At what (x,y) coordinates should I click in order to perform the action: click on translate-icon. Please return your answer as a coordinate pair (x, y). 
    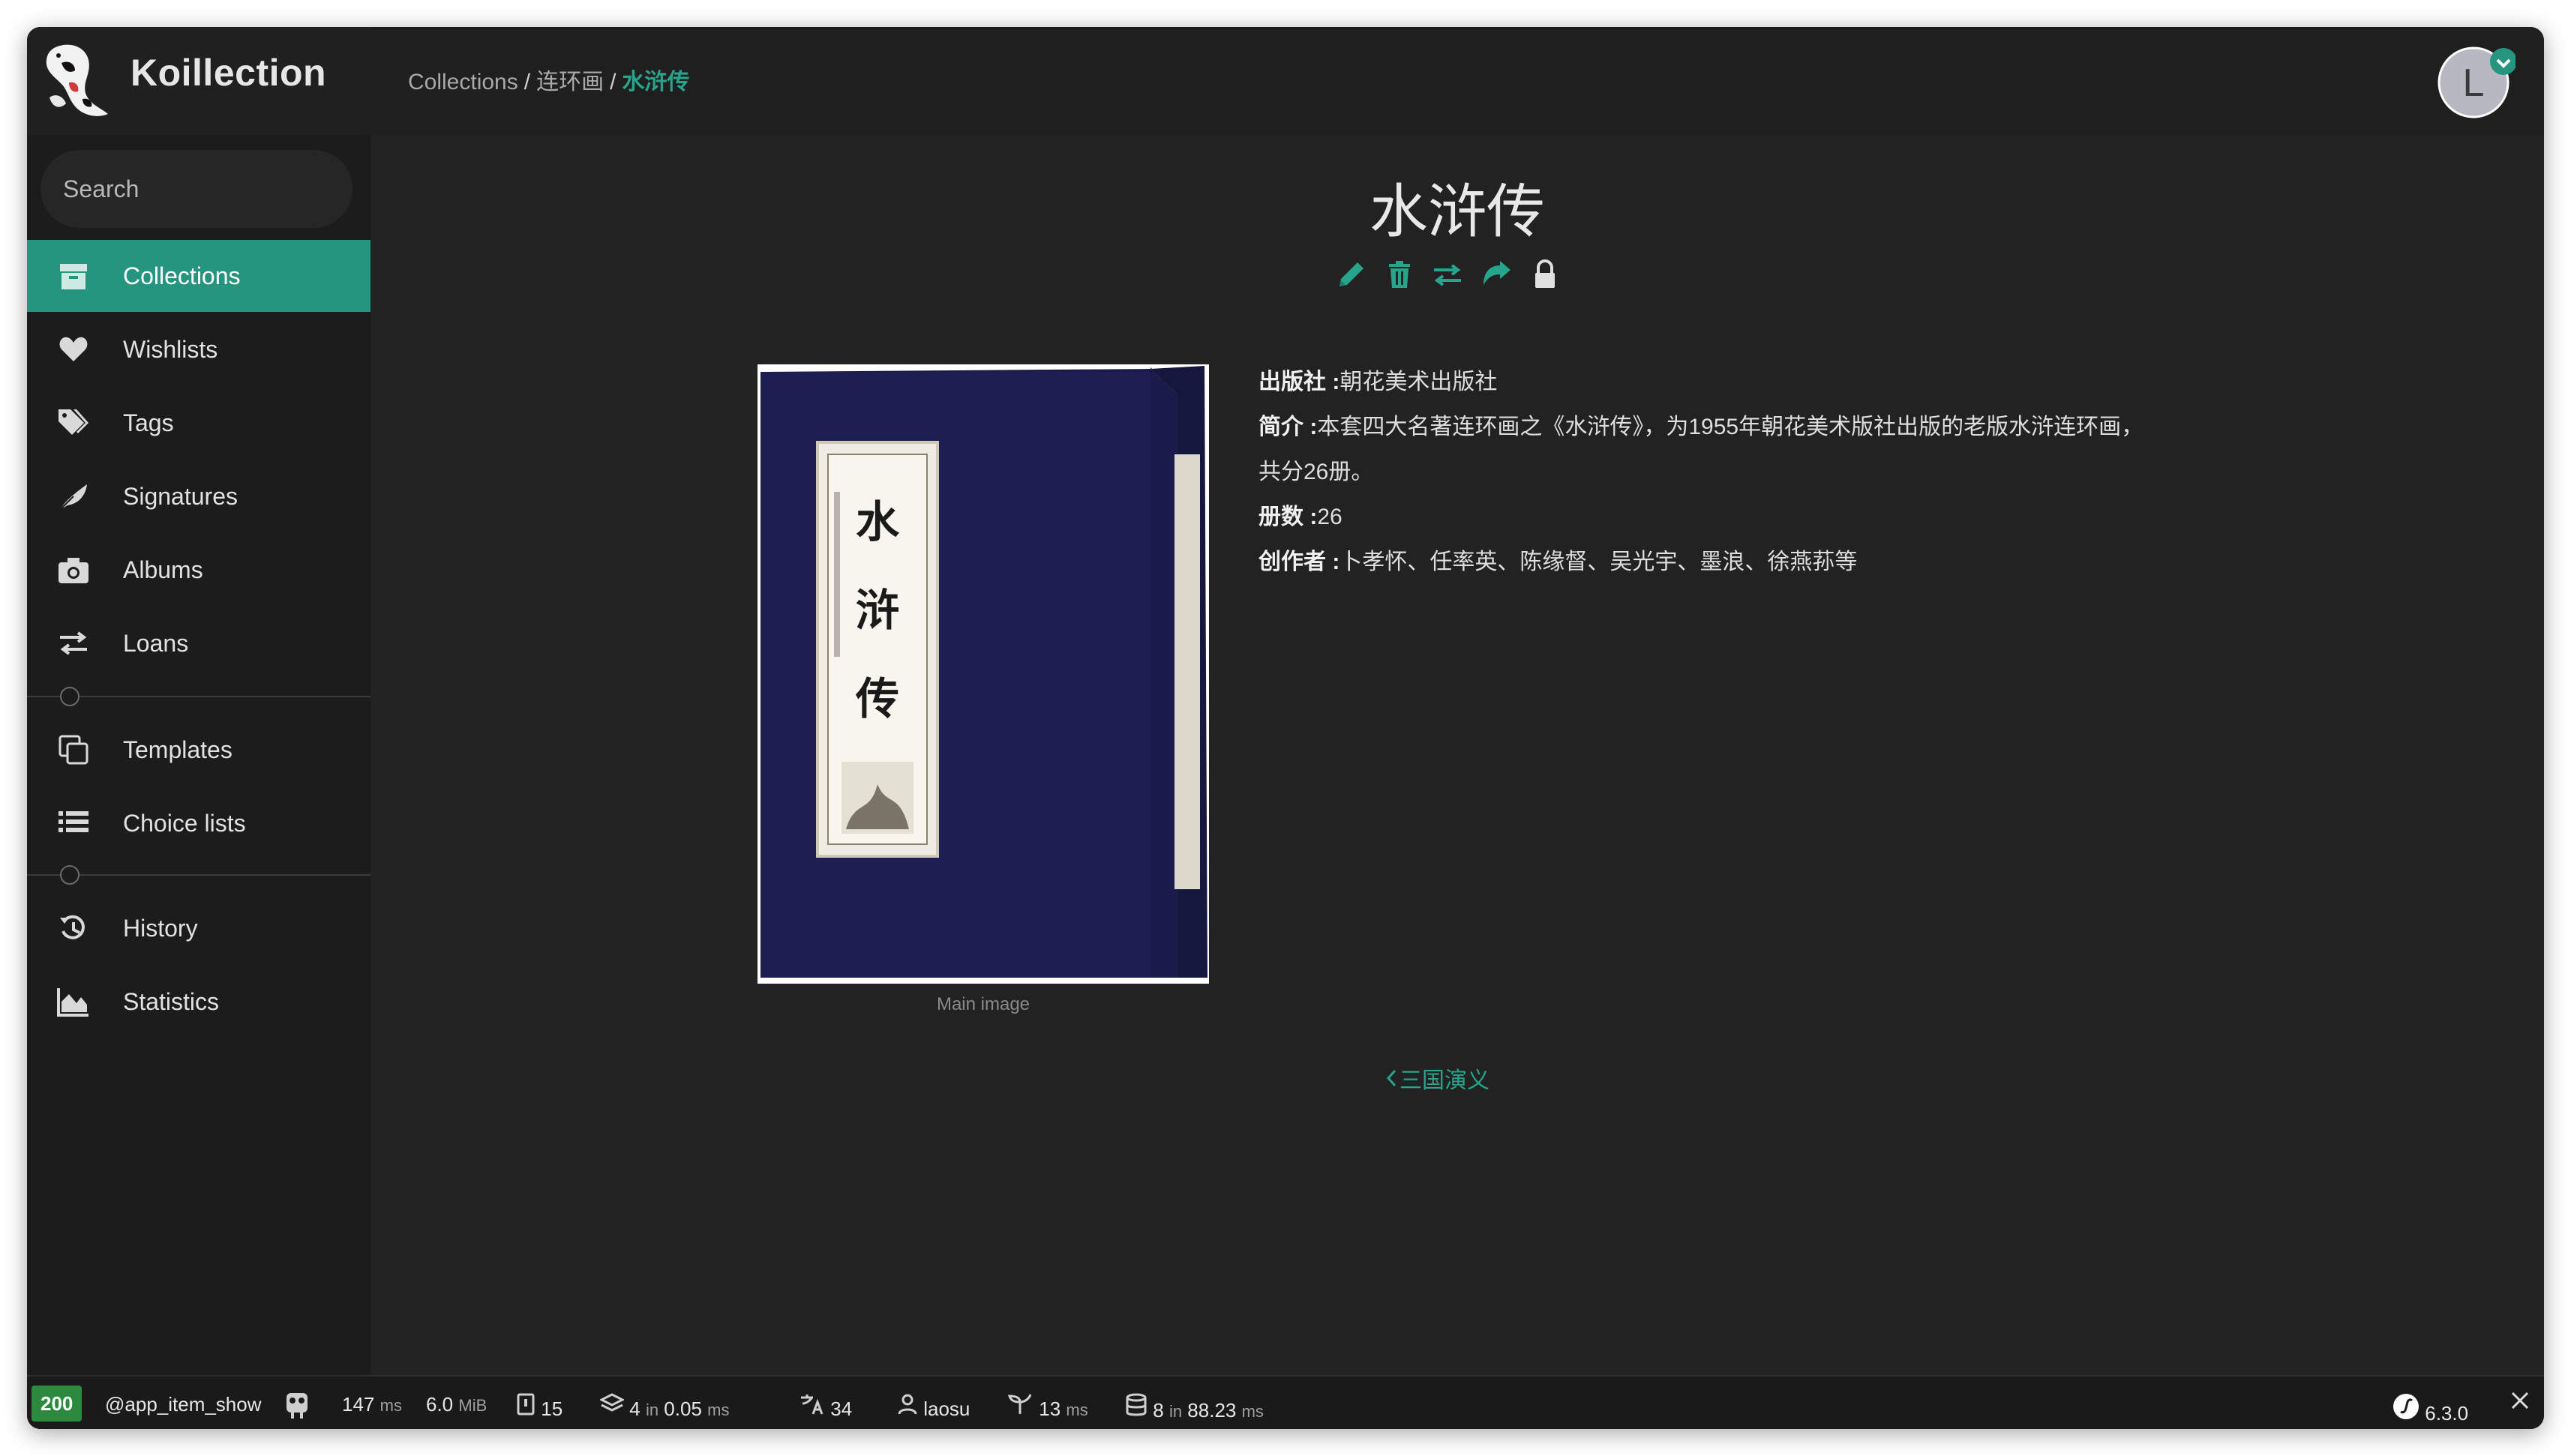
    Looking at the image, I should click on (812, 1405).